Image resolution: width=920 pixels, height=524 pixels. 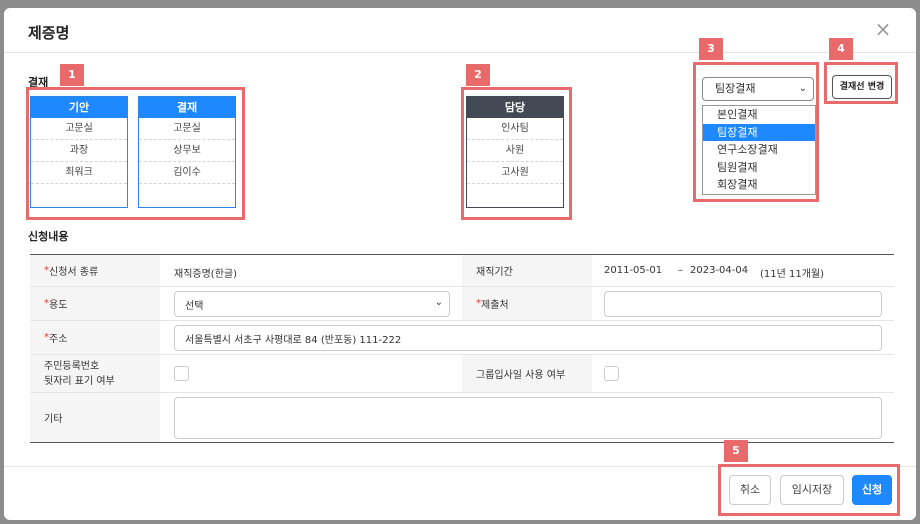 I want to click on type-label: * 신청서 종류, so click(x=95, y=270).